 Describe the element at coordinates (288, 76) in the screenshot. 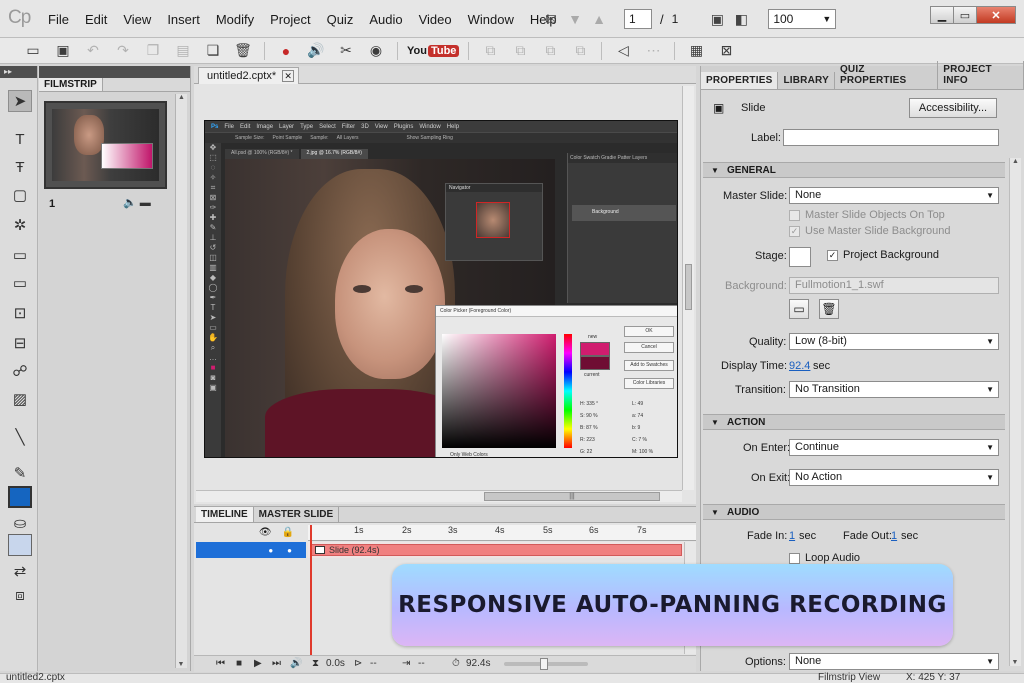

I see `close-icon: ✕` at that location.